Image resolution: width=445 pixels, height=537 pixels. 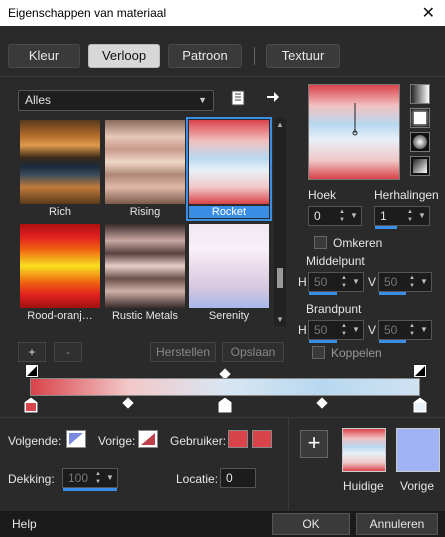 What do you see at coordinates (44, 56) in the screenshot?
I see `tab-kleur: Kleur` at bounding box center [44, 56].